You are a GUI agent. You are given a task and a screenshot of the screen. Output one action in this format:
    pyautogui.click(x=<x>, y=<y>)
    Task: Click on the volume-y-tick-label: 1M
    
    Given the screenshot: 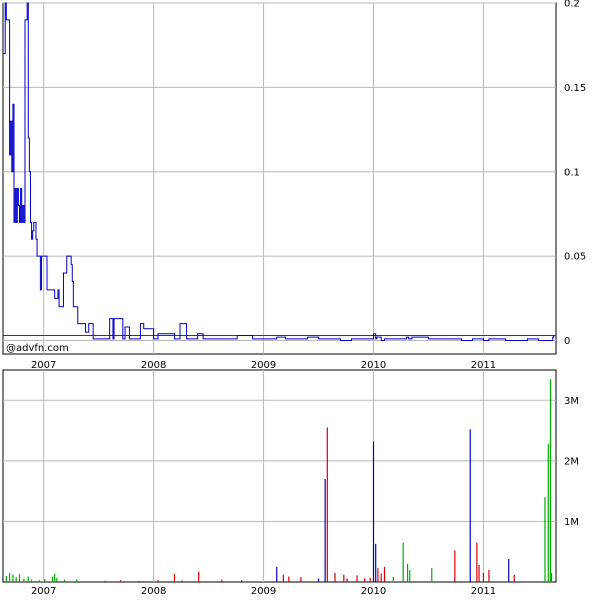 What is the action you would take?
    pyautogui.click(x=571, y=522)
    